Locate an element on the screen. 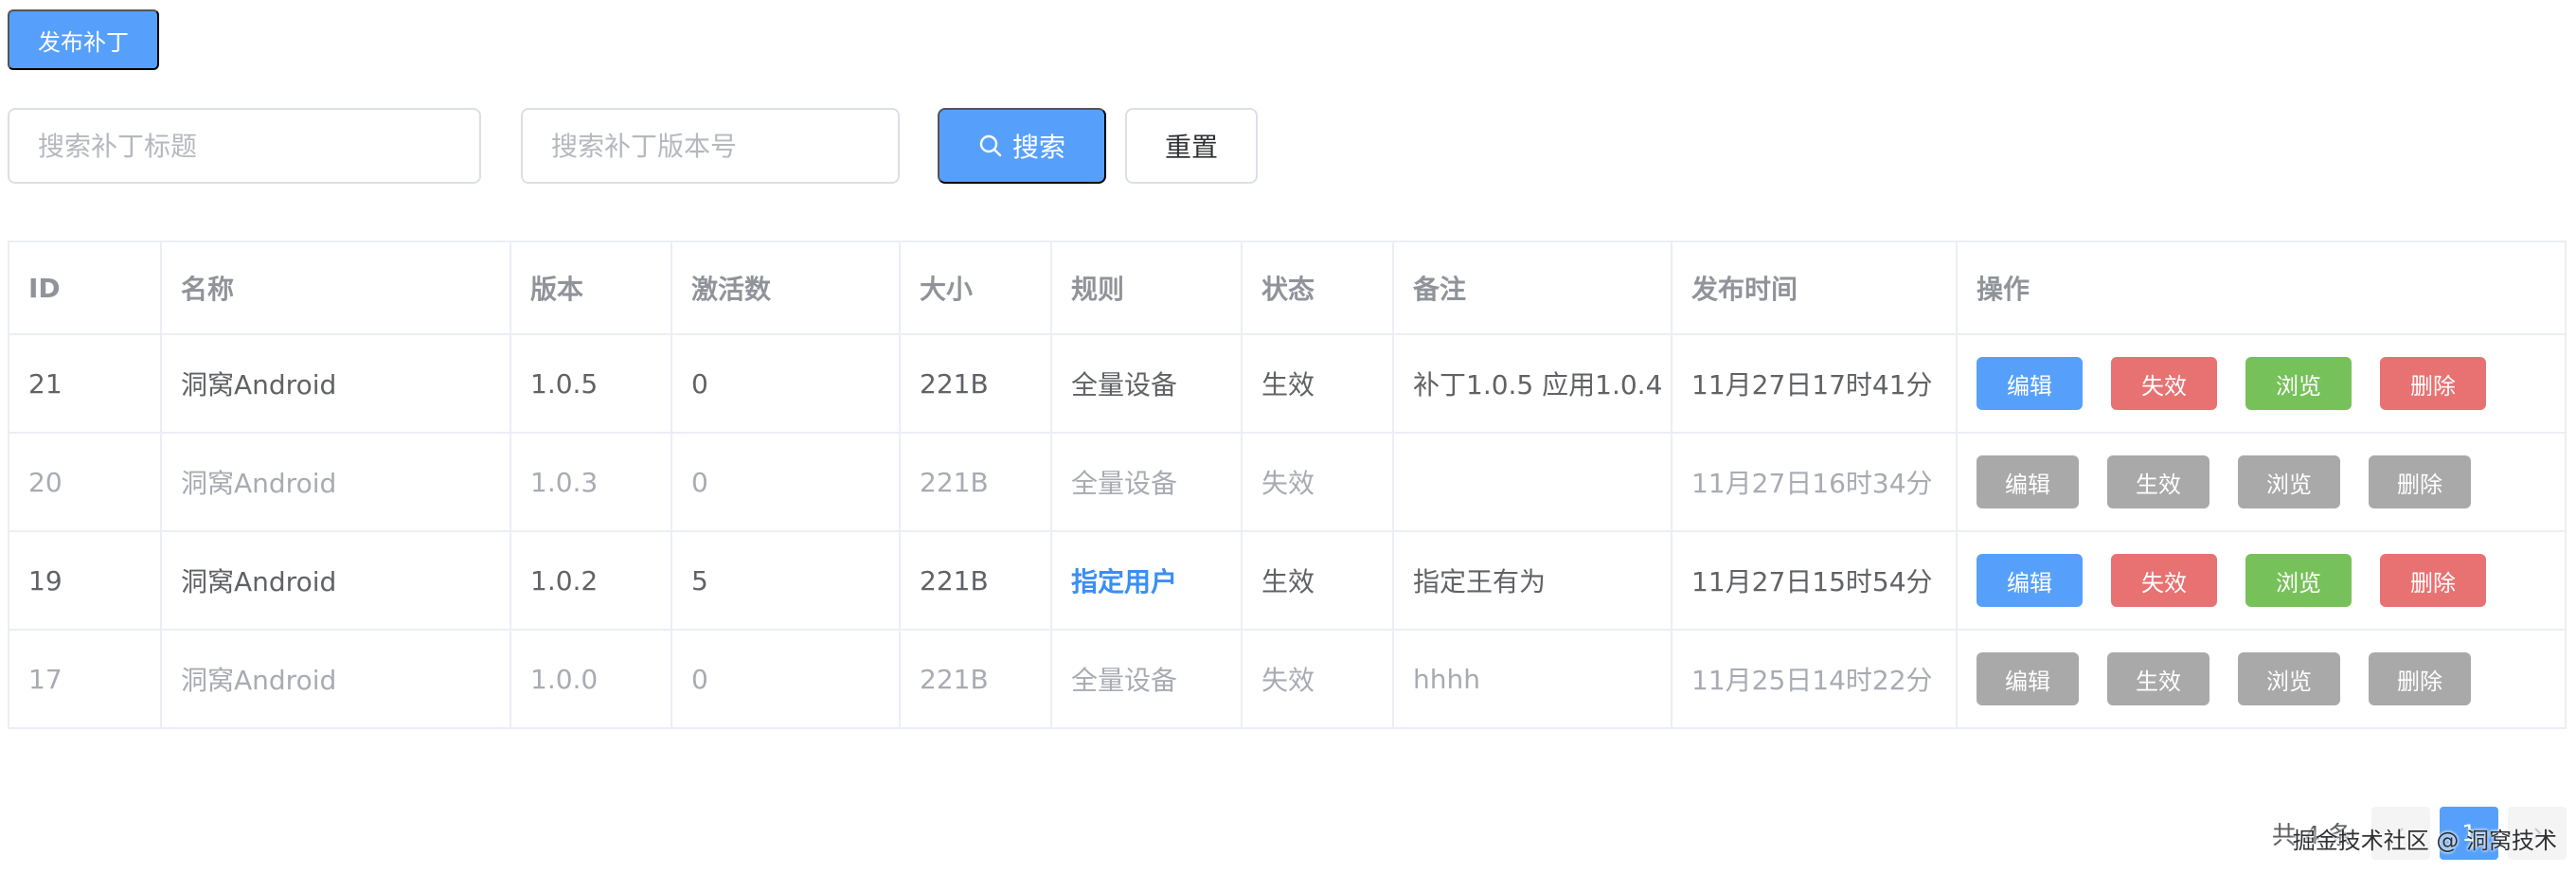  publish-patch-button: 发布补丁 is located at coordinates (83, 39).